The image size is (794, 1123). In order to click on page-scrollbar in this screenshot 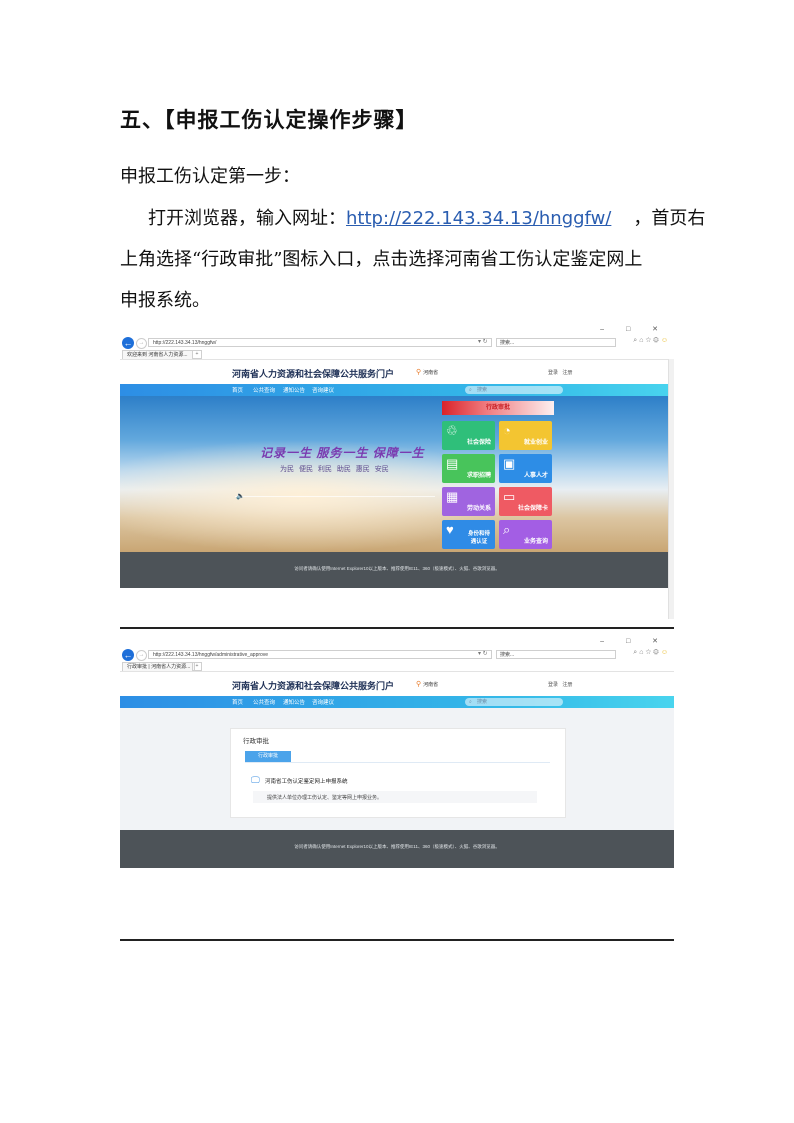, I will do `click(671, 489)`.